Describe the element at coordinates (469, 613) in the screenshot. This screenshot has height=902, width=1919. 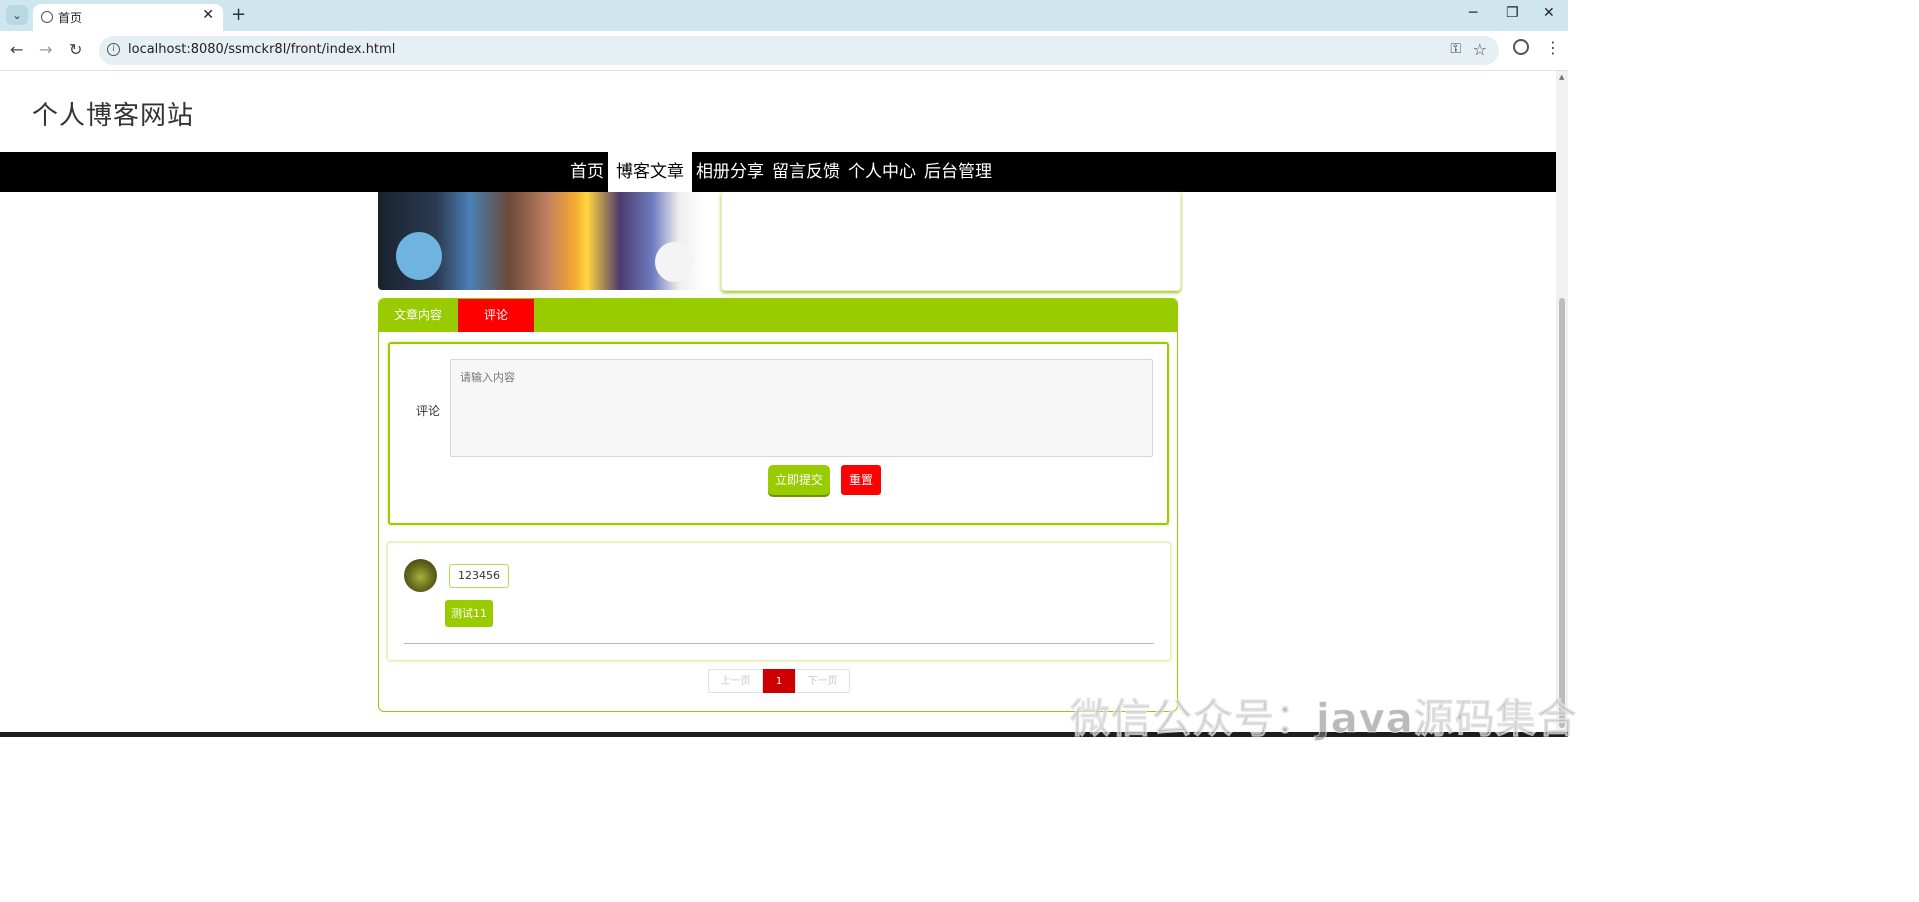
I see `comment-text: 测试11` at that location.